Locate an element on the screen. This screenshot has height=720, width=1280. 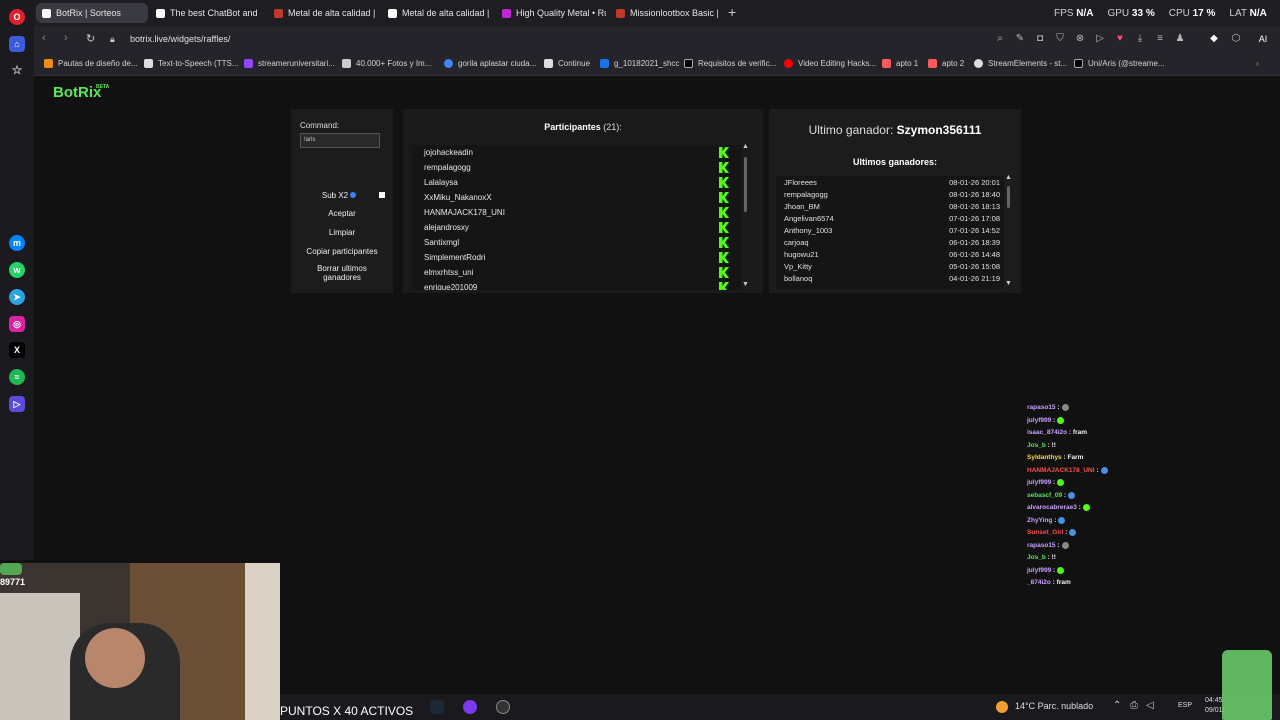
language-indicator: ESP is located at coordinates (1185, 705).